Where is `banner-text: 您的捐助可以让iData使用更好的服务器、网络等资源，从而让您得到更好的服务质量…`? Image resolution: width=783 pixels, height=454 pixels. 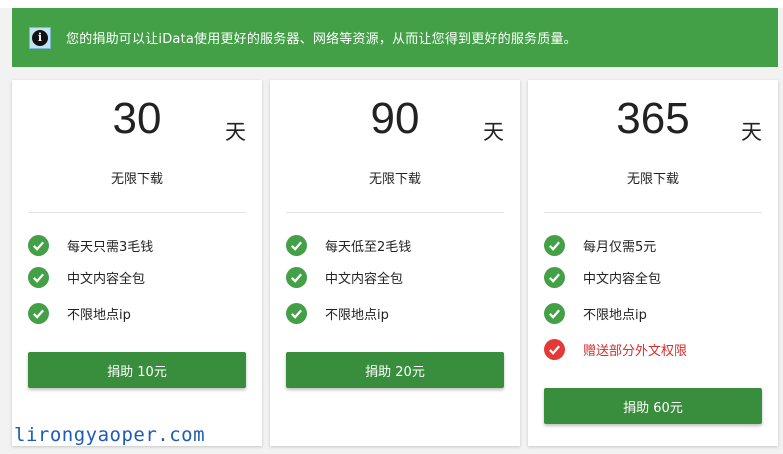 banner-text: 您的捐助可以让iData使用更好的服务器、网络等资源，从而让您得到更好的服务质量… is located at coordinates (321, 39).